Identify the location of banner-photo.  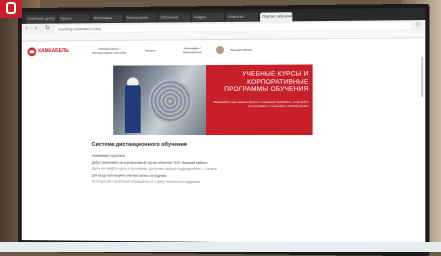
(160, 100).